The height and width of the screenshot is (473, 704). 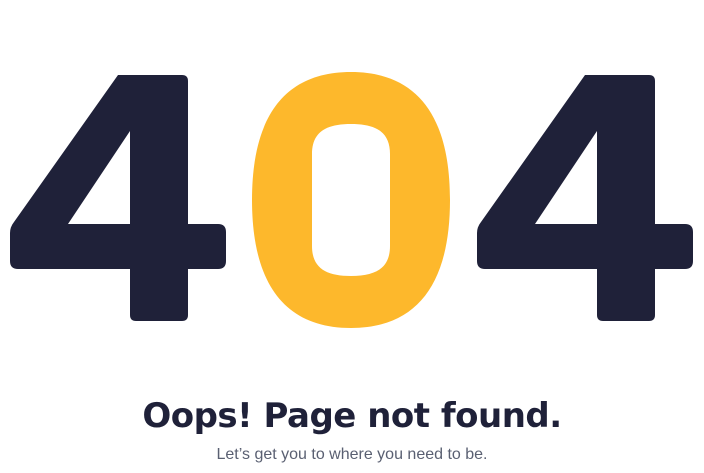 I want to click on page-subtitle: Let’s get you to where you need to be., so click(x=352, y=454).